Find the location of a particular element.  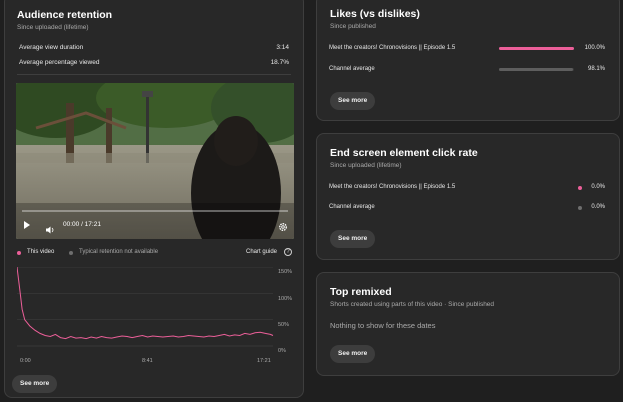

x-tick-mid: 8:41 is located at coordinates (147, 361).